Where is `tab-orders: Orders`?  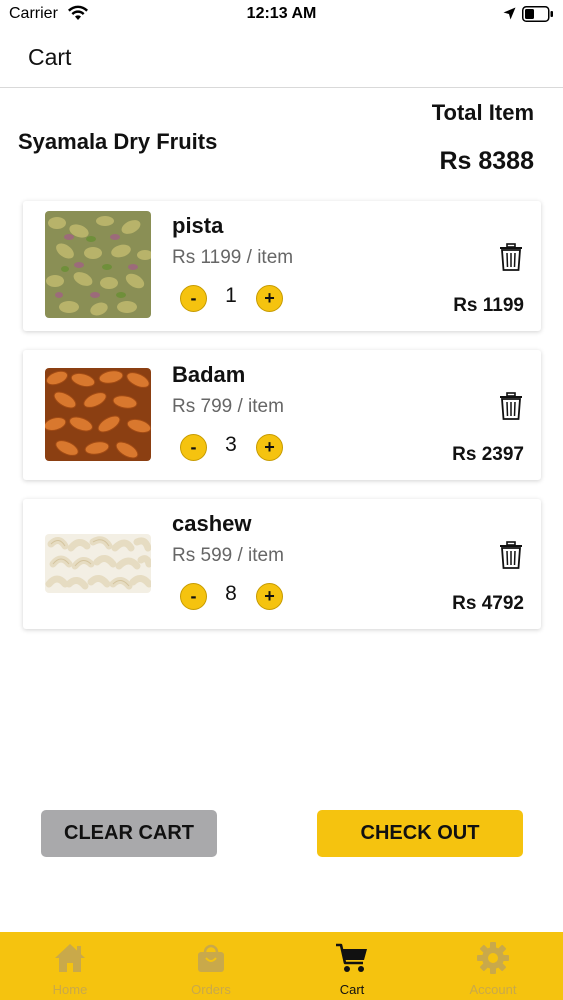 tab-orders: Orders is located at coordinates (211, 966).